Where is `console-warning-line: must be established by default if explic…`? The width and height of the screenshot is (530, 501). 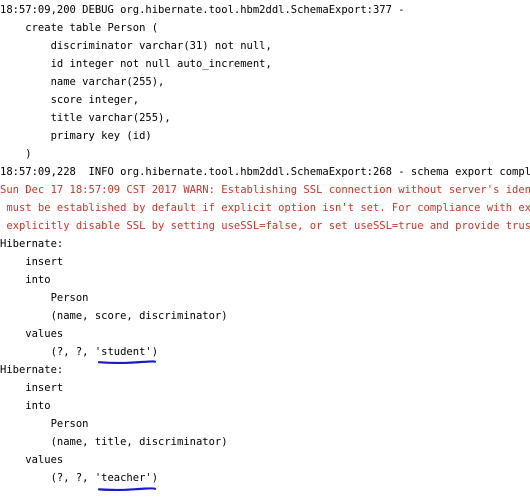 console-warning-line: must be established by default if explic… is located at coordinates (265, 208).